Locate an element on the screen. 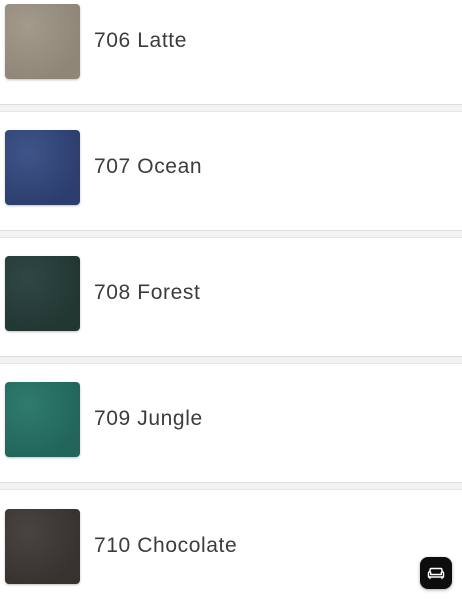 This screenshot has height=600, width=462. swatch-label-forest: 708 Forest is located at coordinates (147, 292).